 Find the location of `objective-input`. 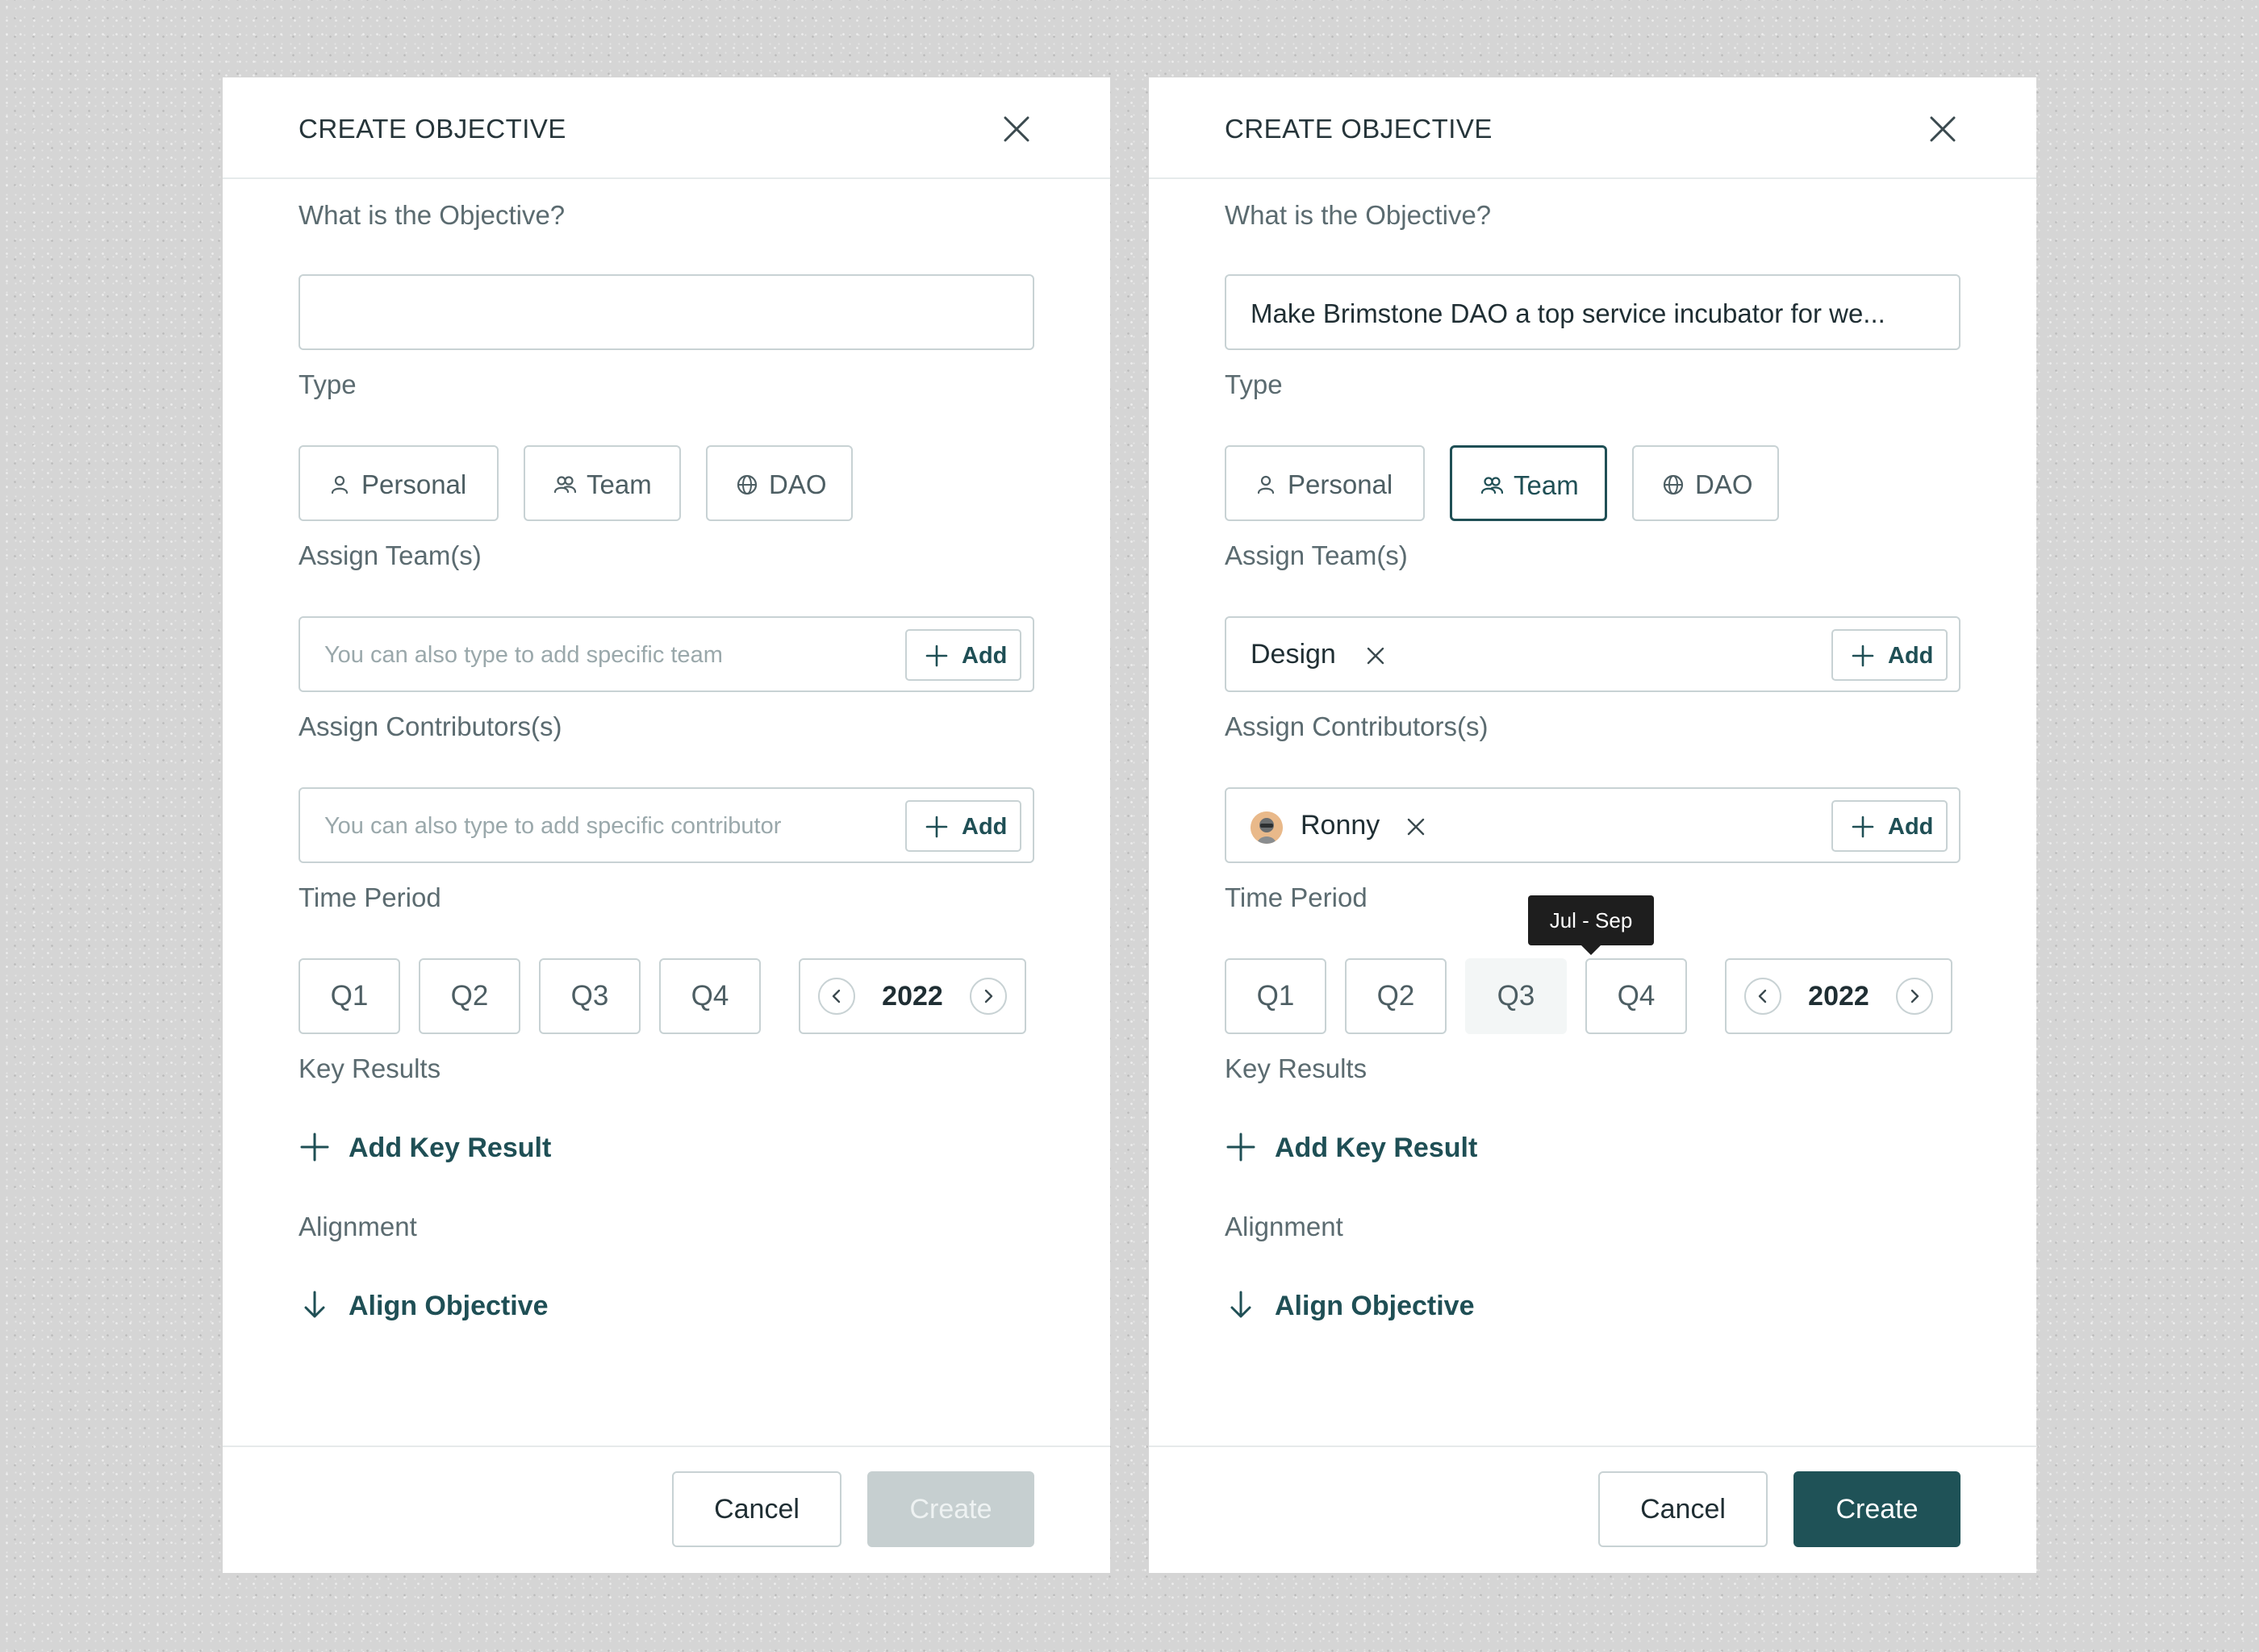

objective-input is located at coordinates (667, 312).